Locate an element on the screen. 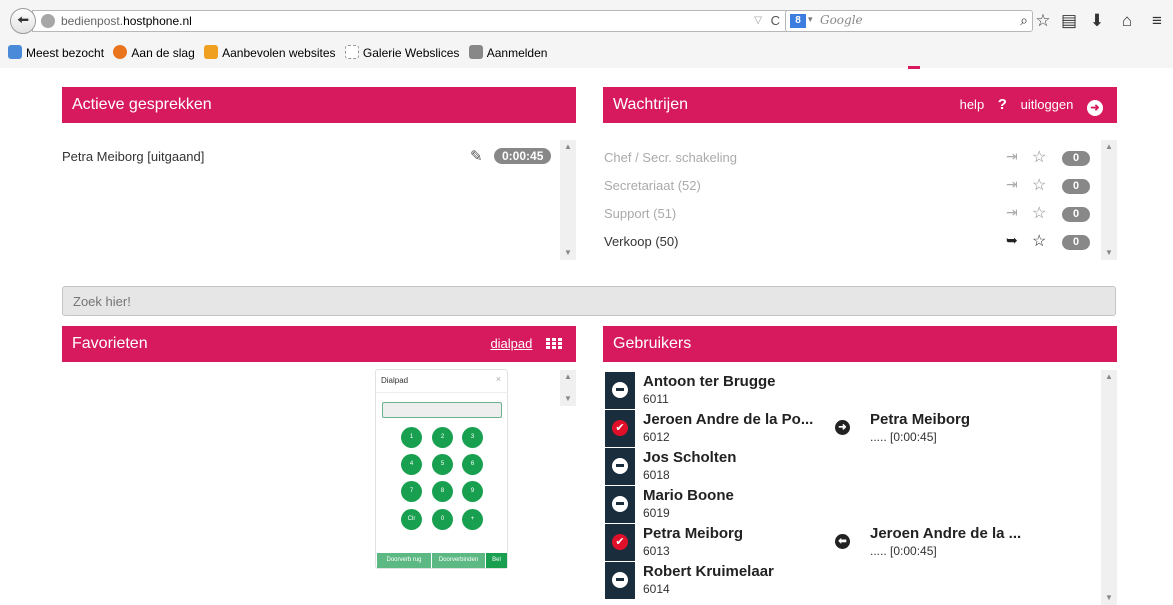  reload-icon: C is located at coordinates (775, 21).